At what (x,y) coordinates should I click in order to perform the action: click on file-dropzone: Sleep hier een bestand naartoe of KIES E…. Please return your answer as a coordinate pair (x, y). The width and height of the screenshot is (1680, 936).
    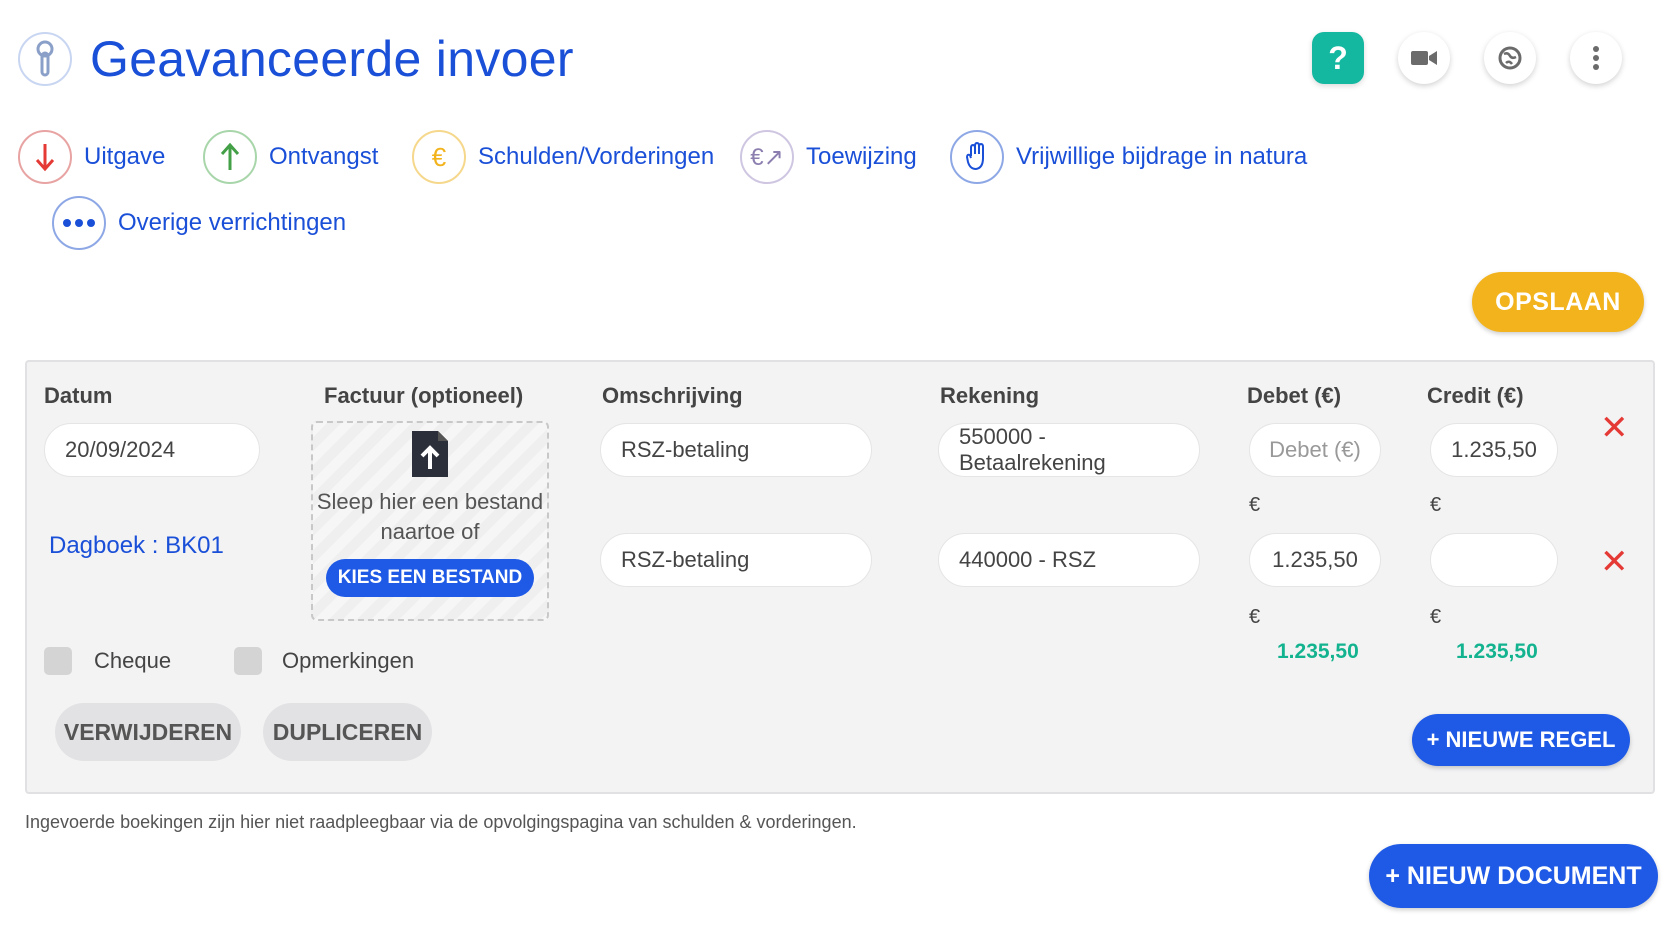
    Looking at the image, I should click on (430, 521).